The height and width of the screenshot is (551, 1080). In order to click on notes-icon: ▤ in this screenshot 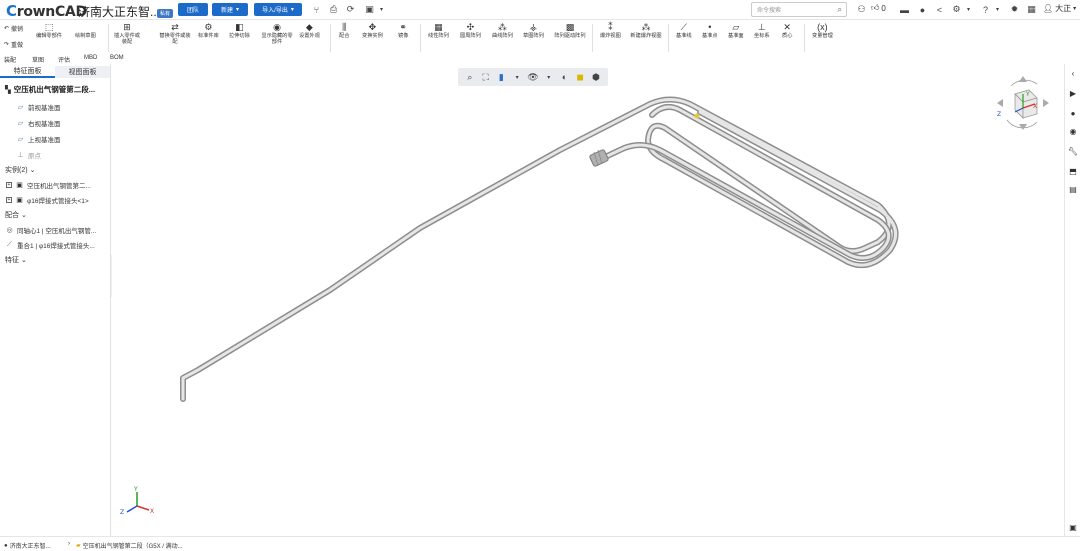, I will do `click(1073, 189)`.